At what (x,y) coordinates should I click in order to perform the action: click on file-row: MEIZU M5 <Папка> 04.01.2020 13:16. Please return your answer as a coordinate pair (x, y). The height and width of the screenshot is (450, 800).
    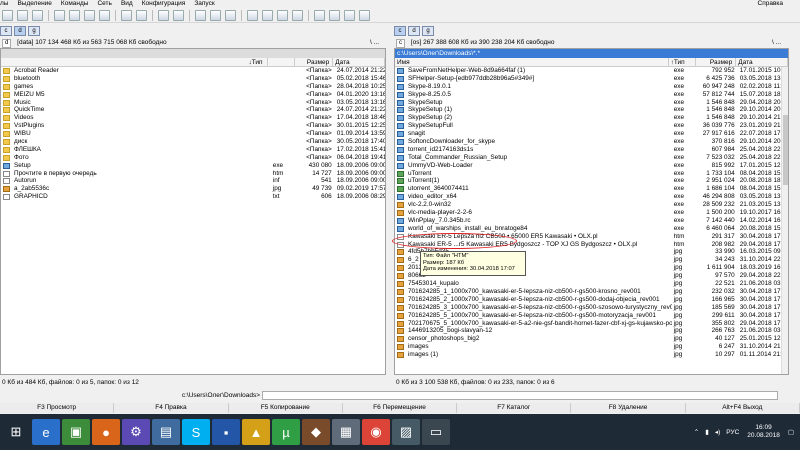
    Looking at the image, I should click on (193, 95).